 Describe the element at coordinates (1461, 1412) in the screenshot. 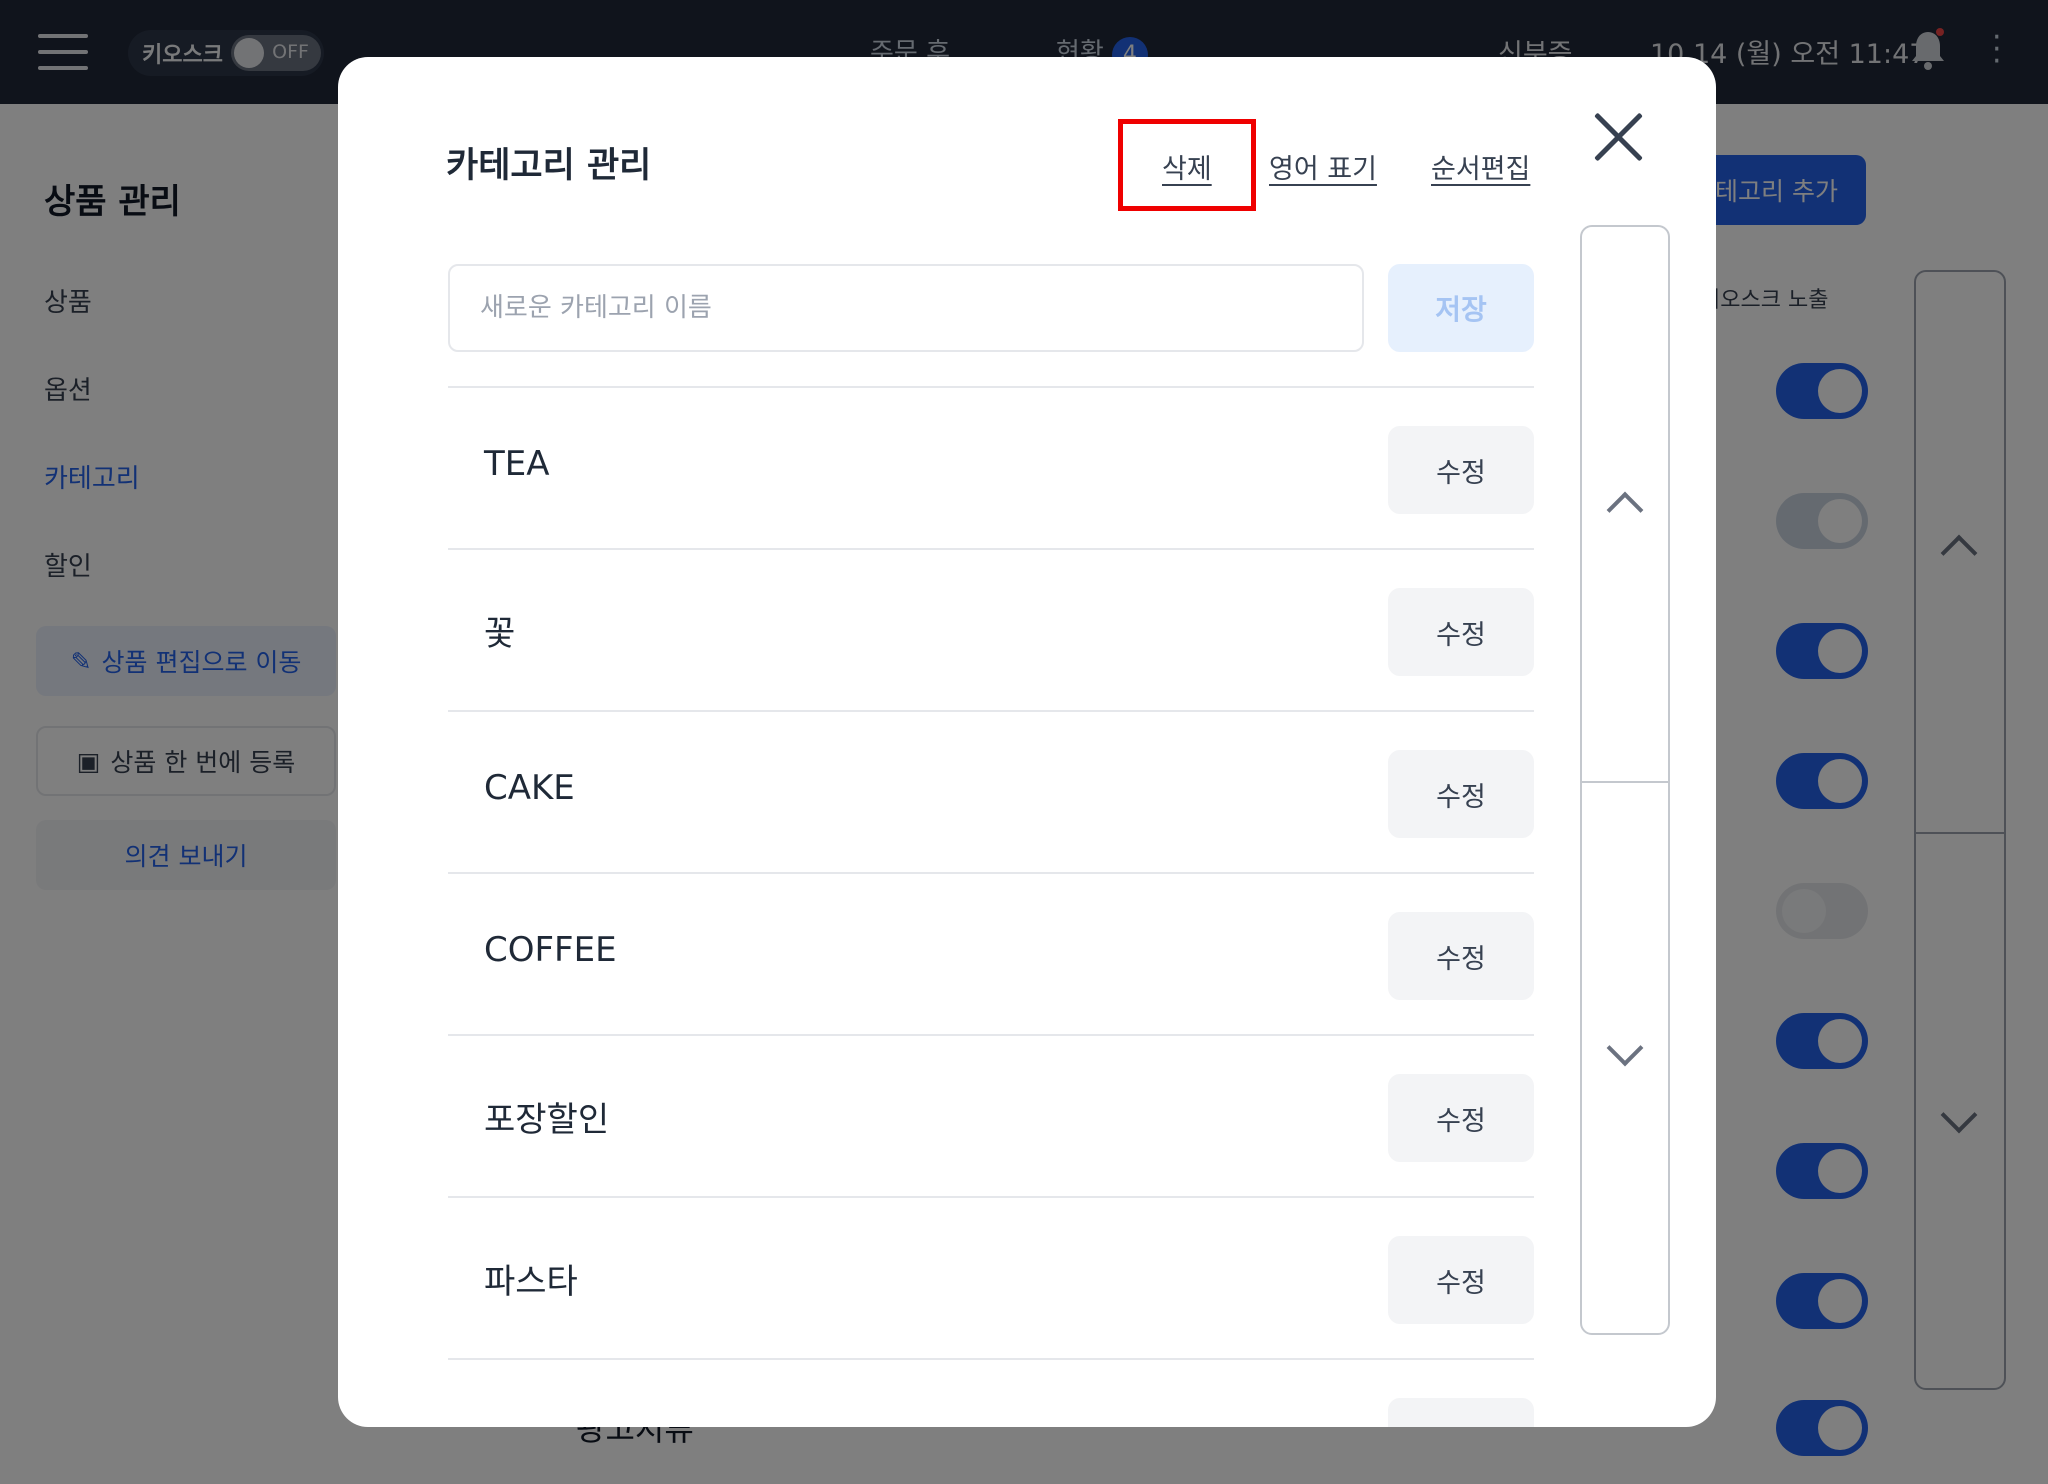

I see `edit-button` at that location.